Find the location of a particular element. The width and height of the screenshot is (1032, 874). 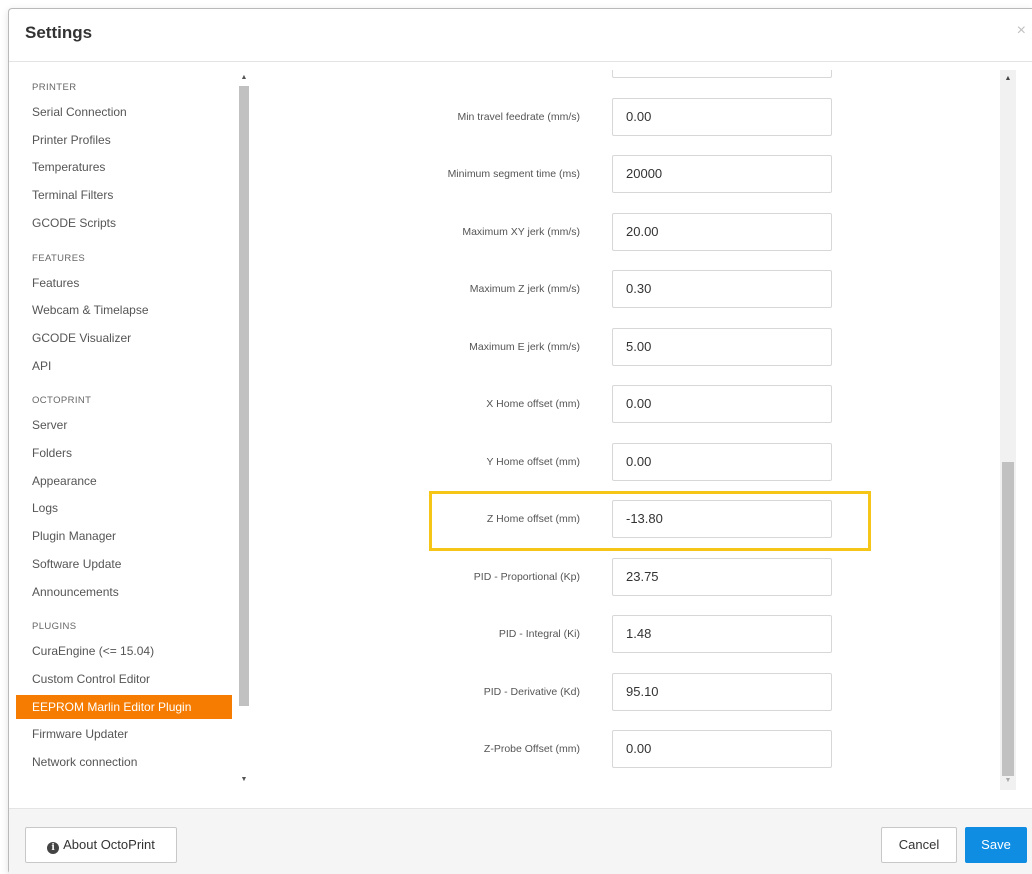

form-row: X Home offset (mm) 0.00 is located at coordinates (562, 404).